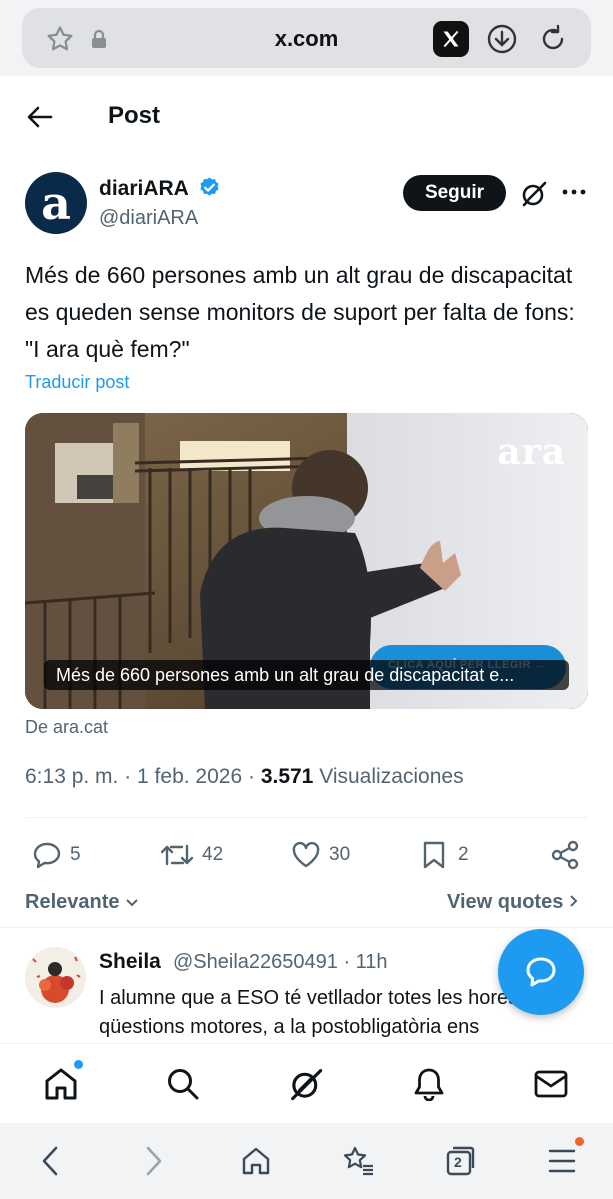 The height and width of the screenshot is (1199, 613). Describe the element at coordinates (177, 855) in the screenshot. I see `repost-icon` at that location.